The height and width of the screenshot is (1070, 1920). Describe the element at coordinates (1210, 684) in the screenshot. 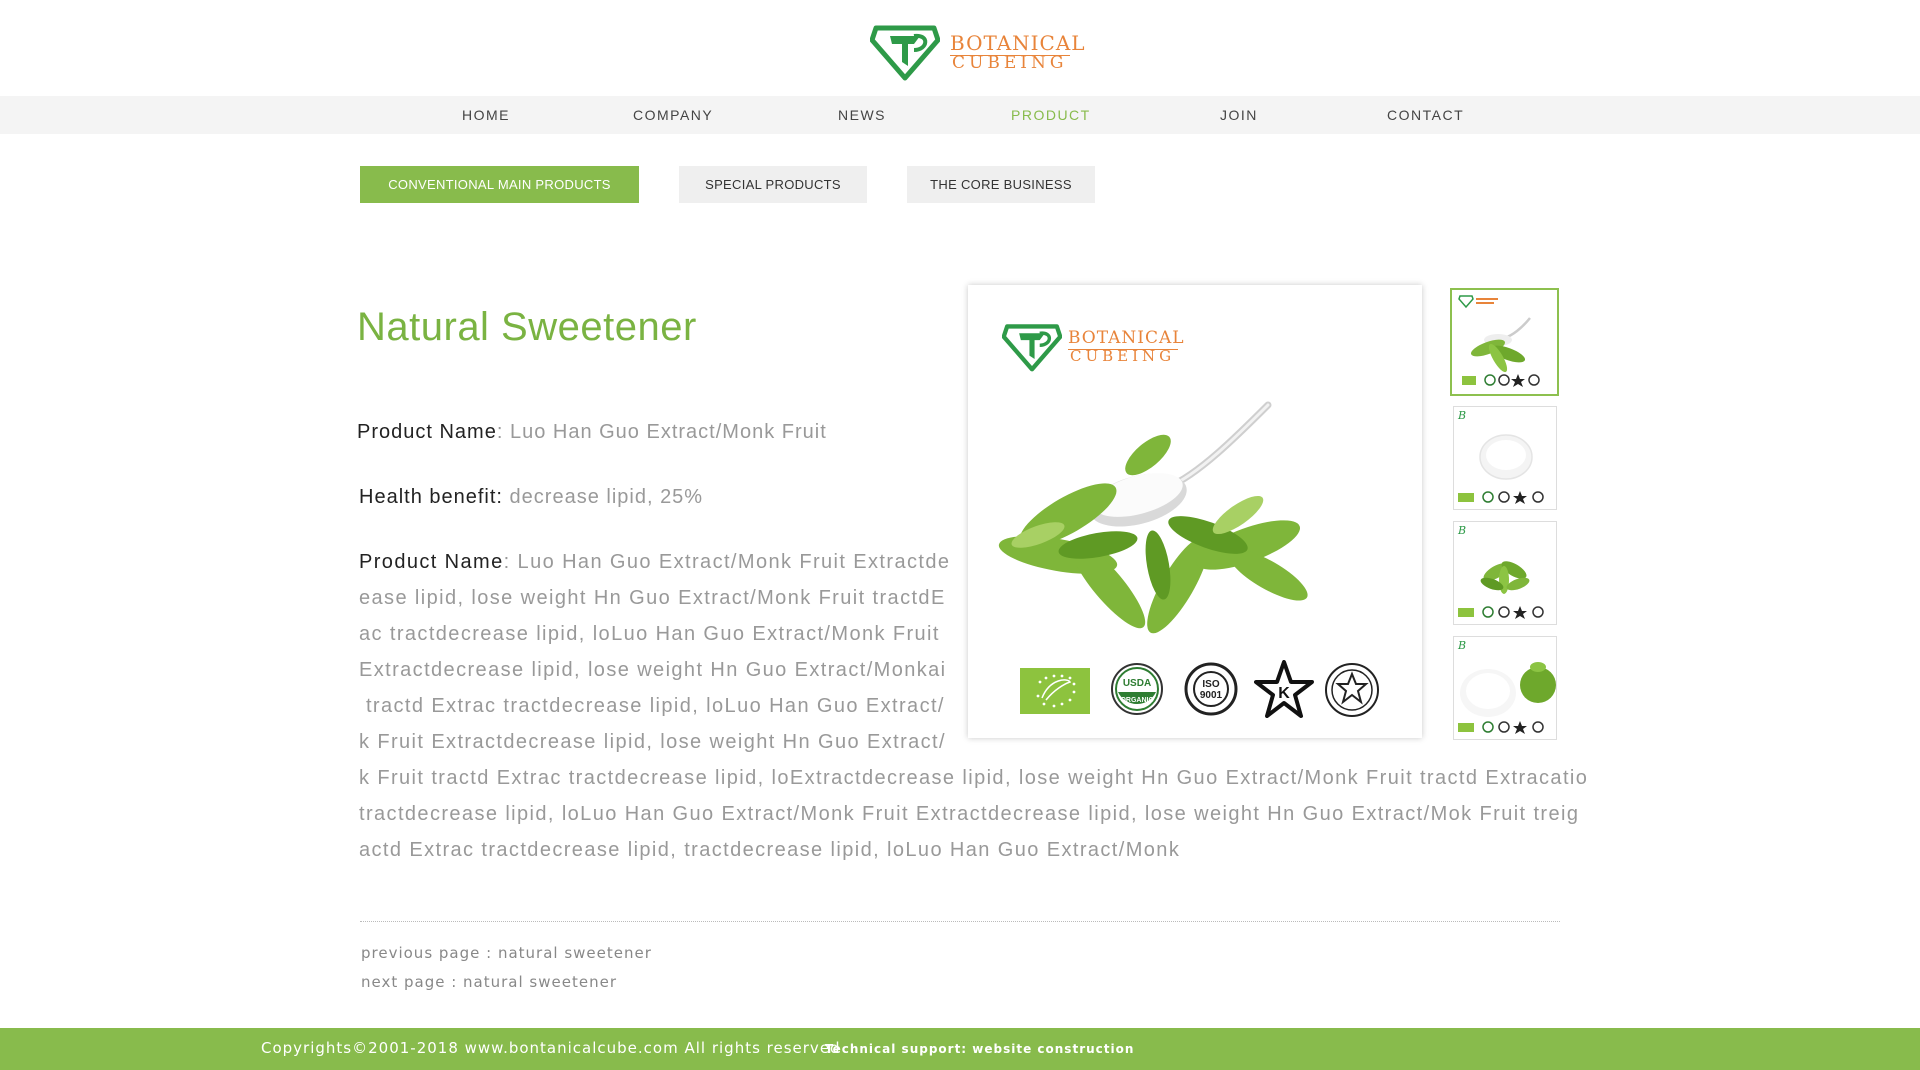

I see `svg-text: ISO` at that location.